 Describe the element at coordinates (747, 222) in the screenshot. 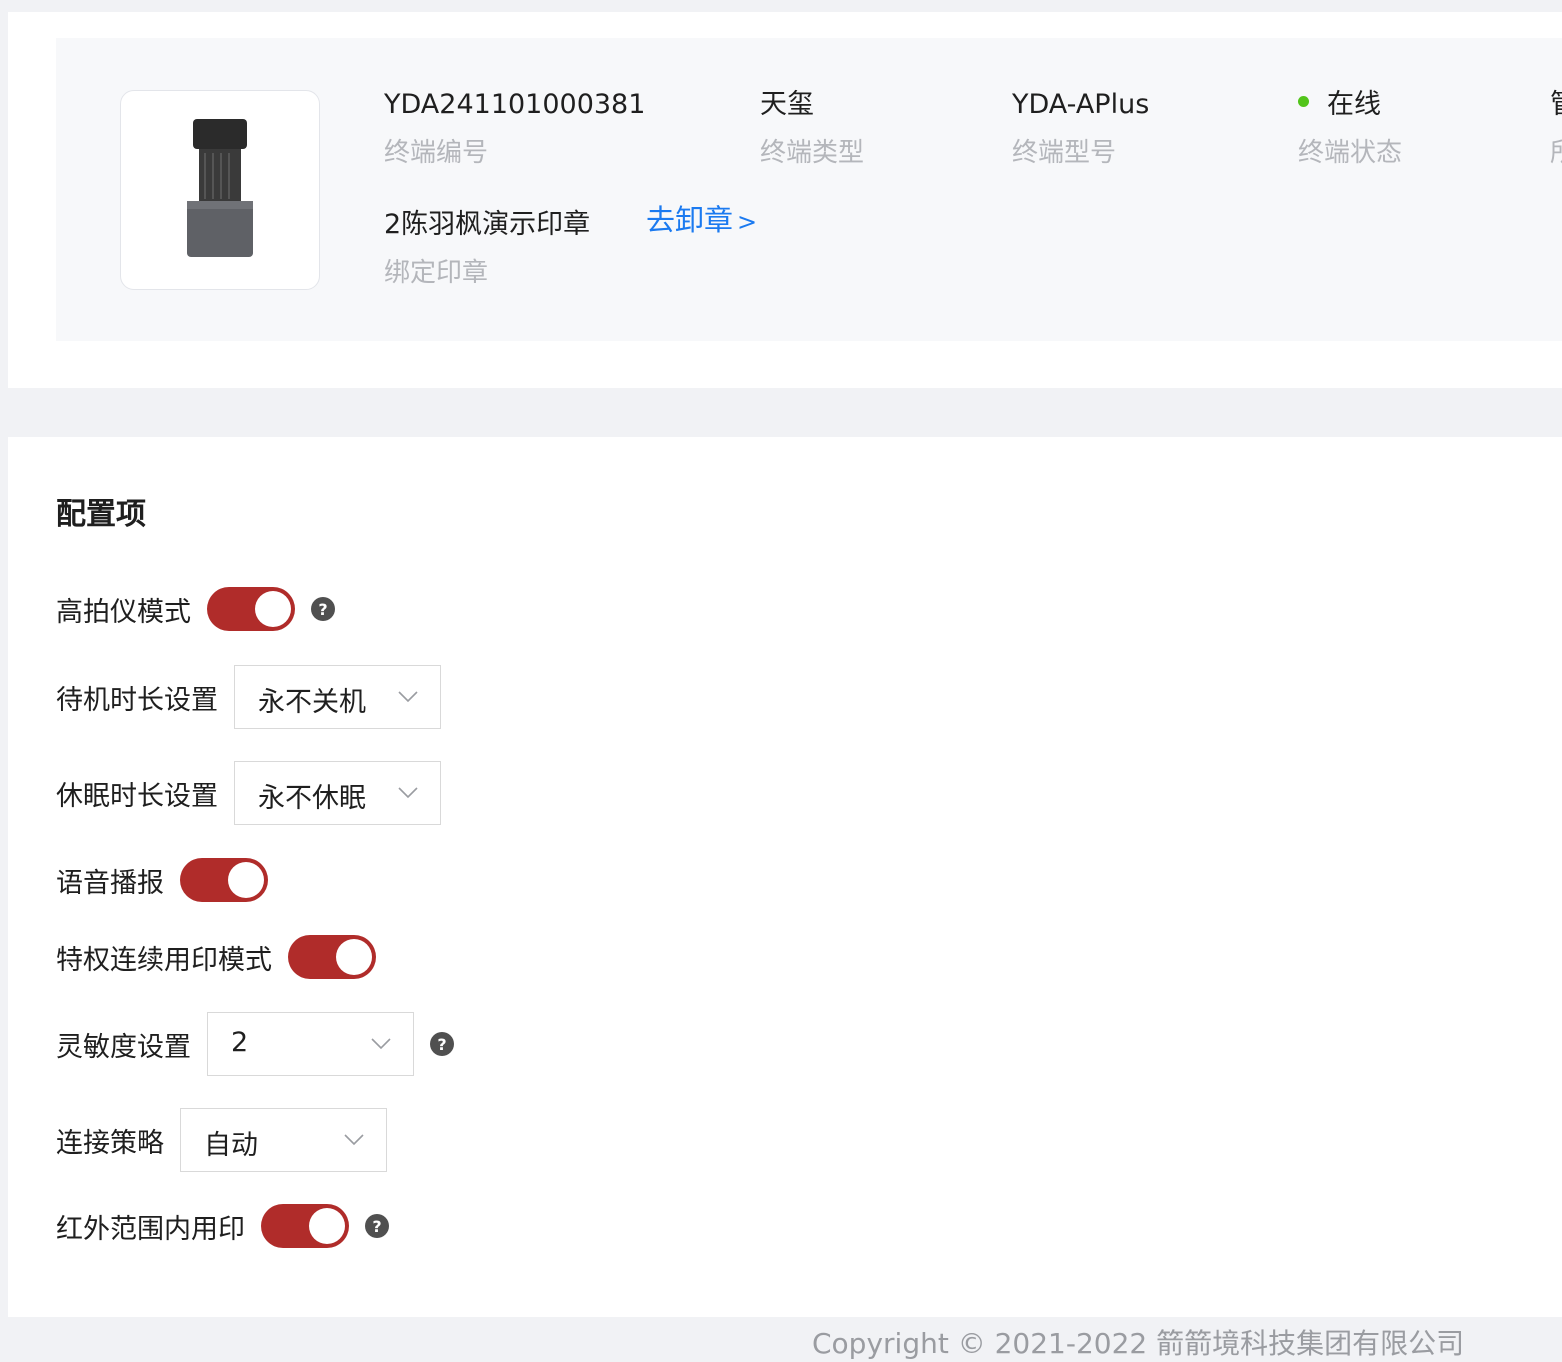

I see `chevron-right-icon: >` at that location.